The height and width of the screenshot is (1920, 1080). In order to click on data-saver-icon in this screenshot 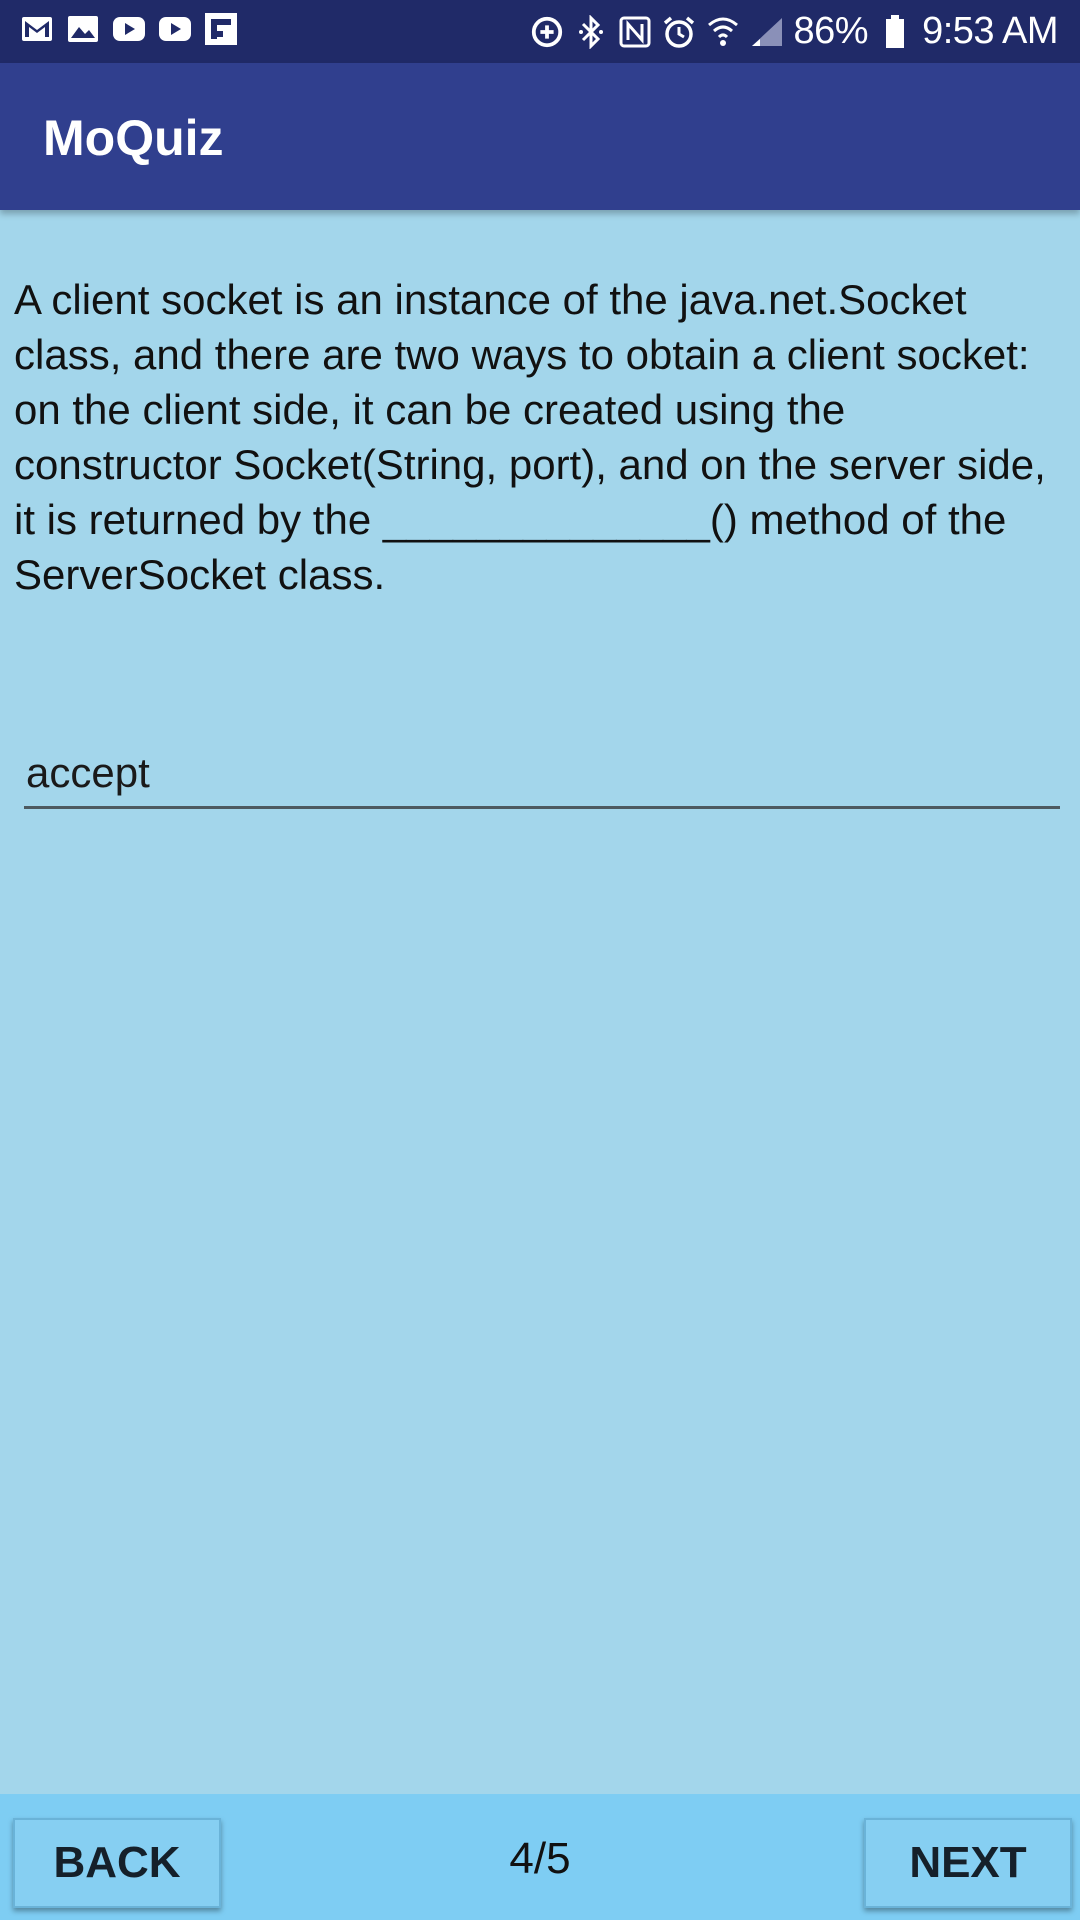, I will do `click(547, 32)`.